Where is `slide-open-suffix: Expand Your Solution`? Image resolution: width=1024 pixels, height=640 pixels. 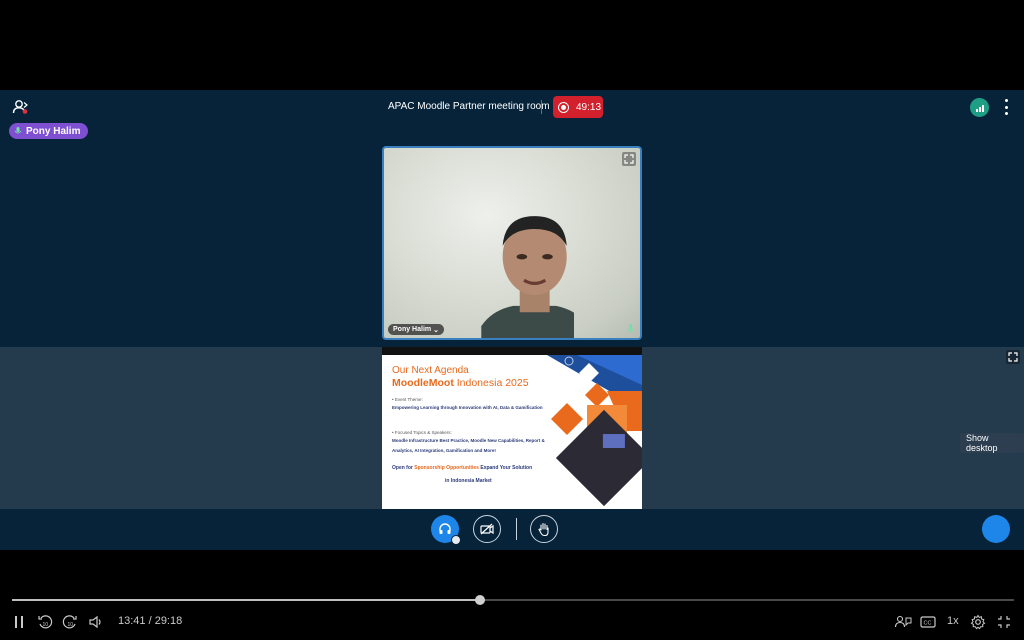
slide-open-suffix: Expand Your Solution is located at coordinates (505, 468).